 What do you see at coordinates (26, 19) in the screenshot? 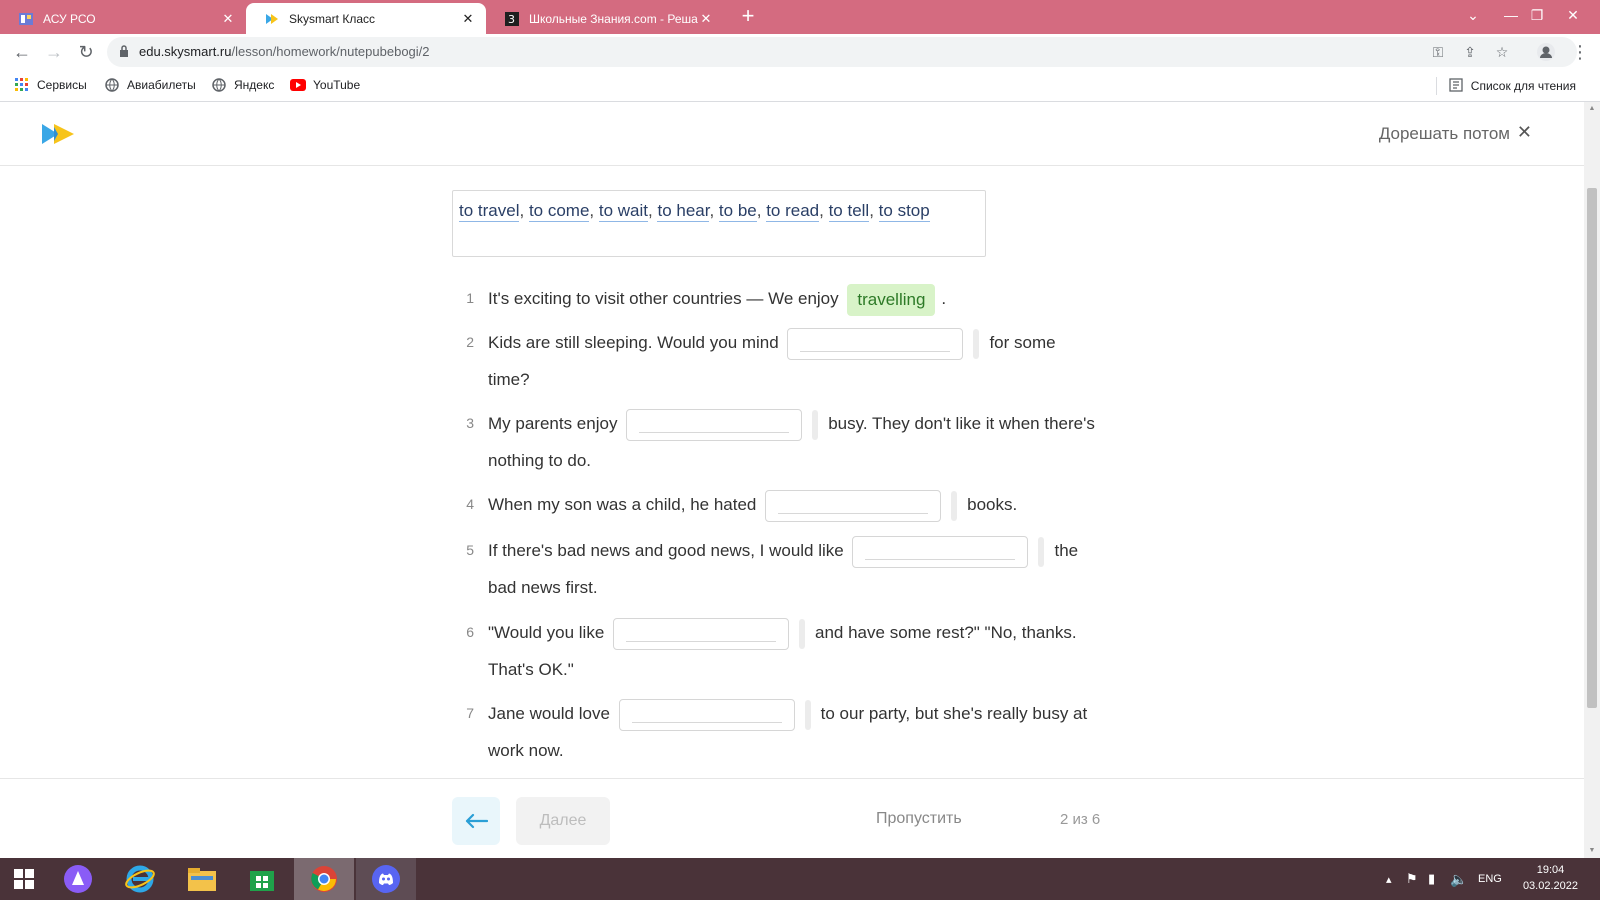
I see `asu-favicon-icon` at bounding box center [26, 19].